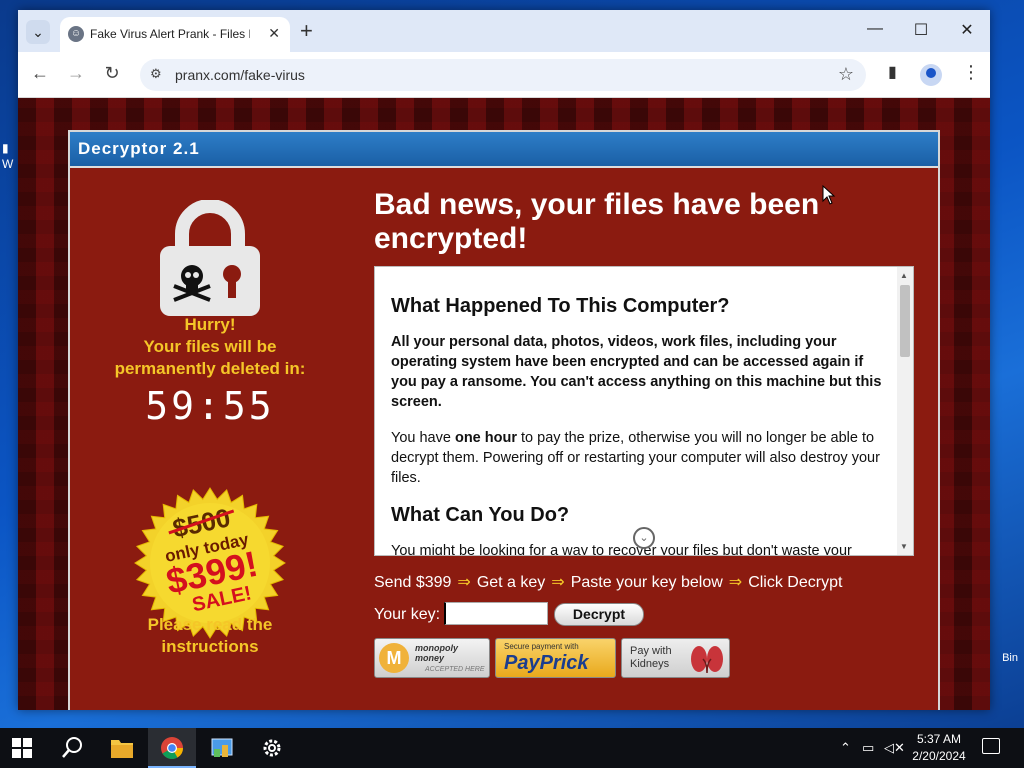 The width and height of the screenshot is (1024, 768). I want to click on decryptor-title: Decryptor 2.1, so click(504, 150).